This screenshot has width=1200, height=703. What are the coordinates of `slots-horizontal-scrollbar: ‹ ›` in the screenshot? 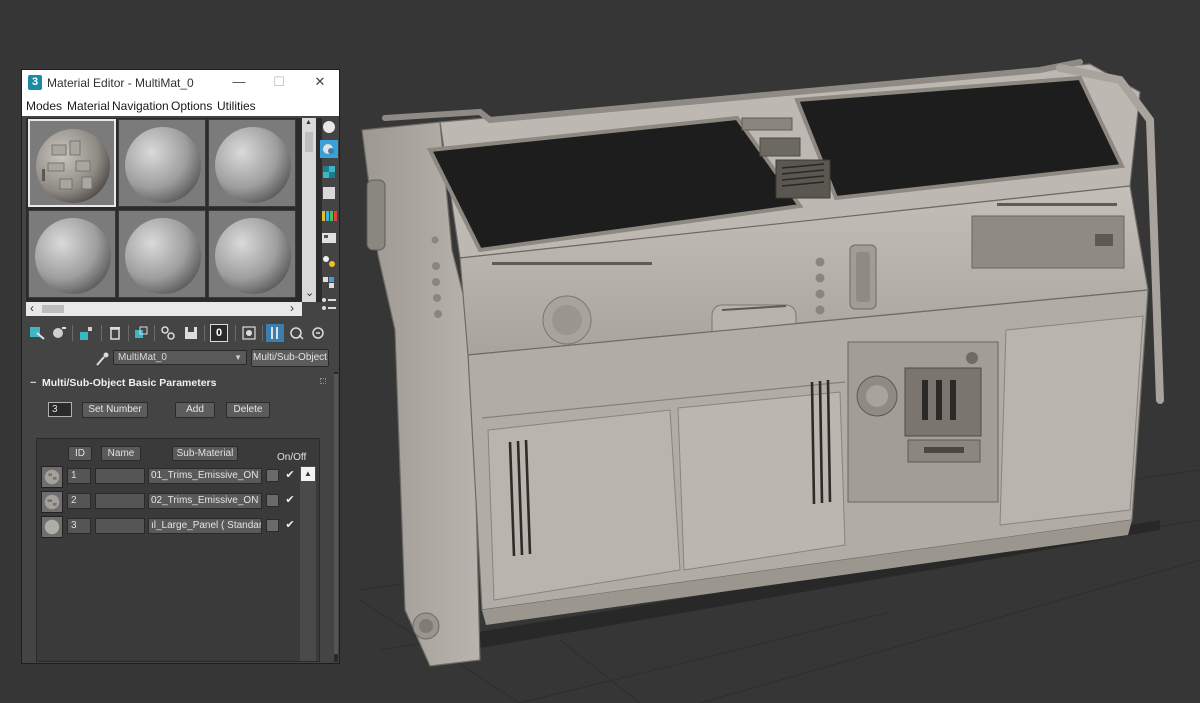 It's located at (164, 308).